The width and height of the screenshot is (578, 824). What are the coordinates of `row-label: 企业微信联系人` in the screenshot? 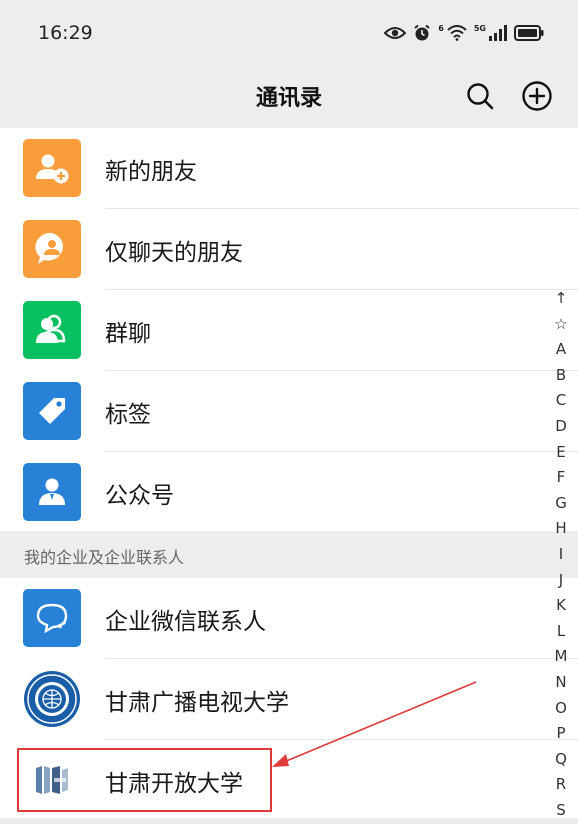 It's located at (185, 622).